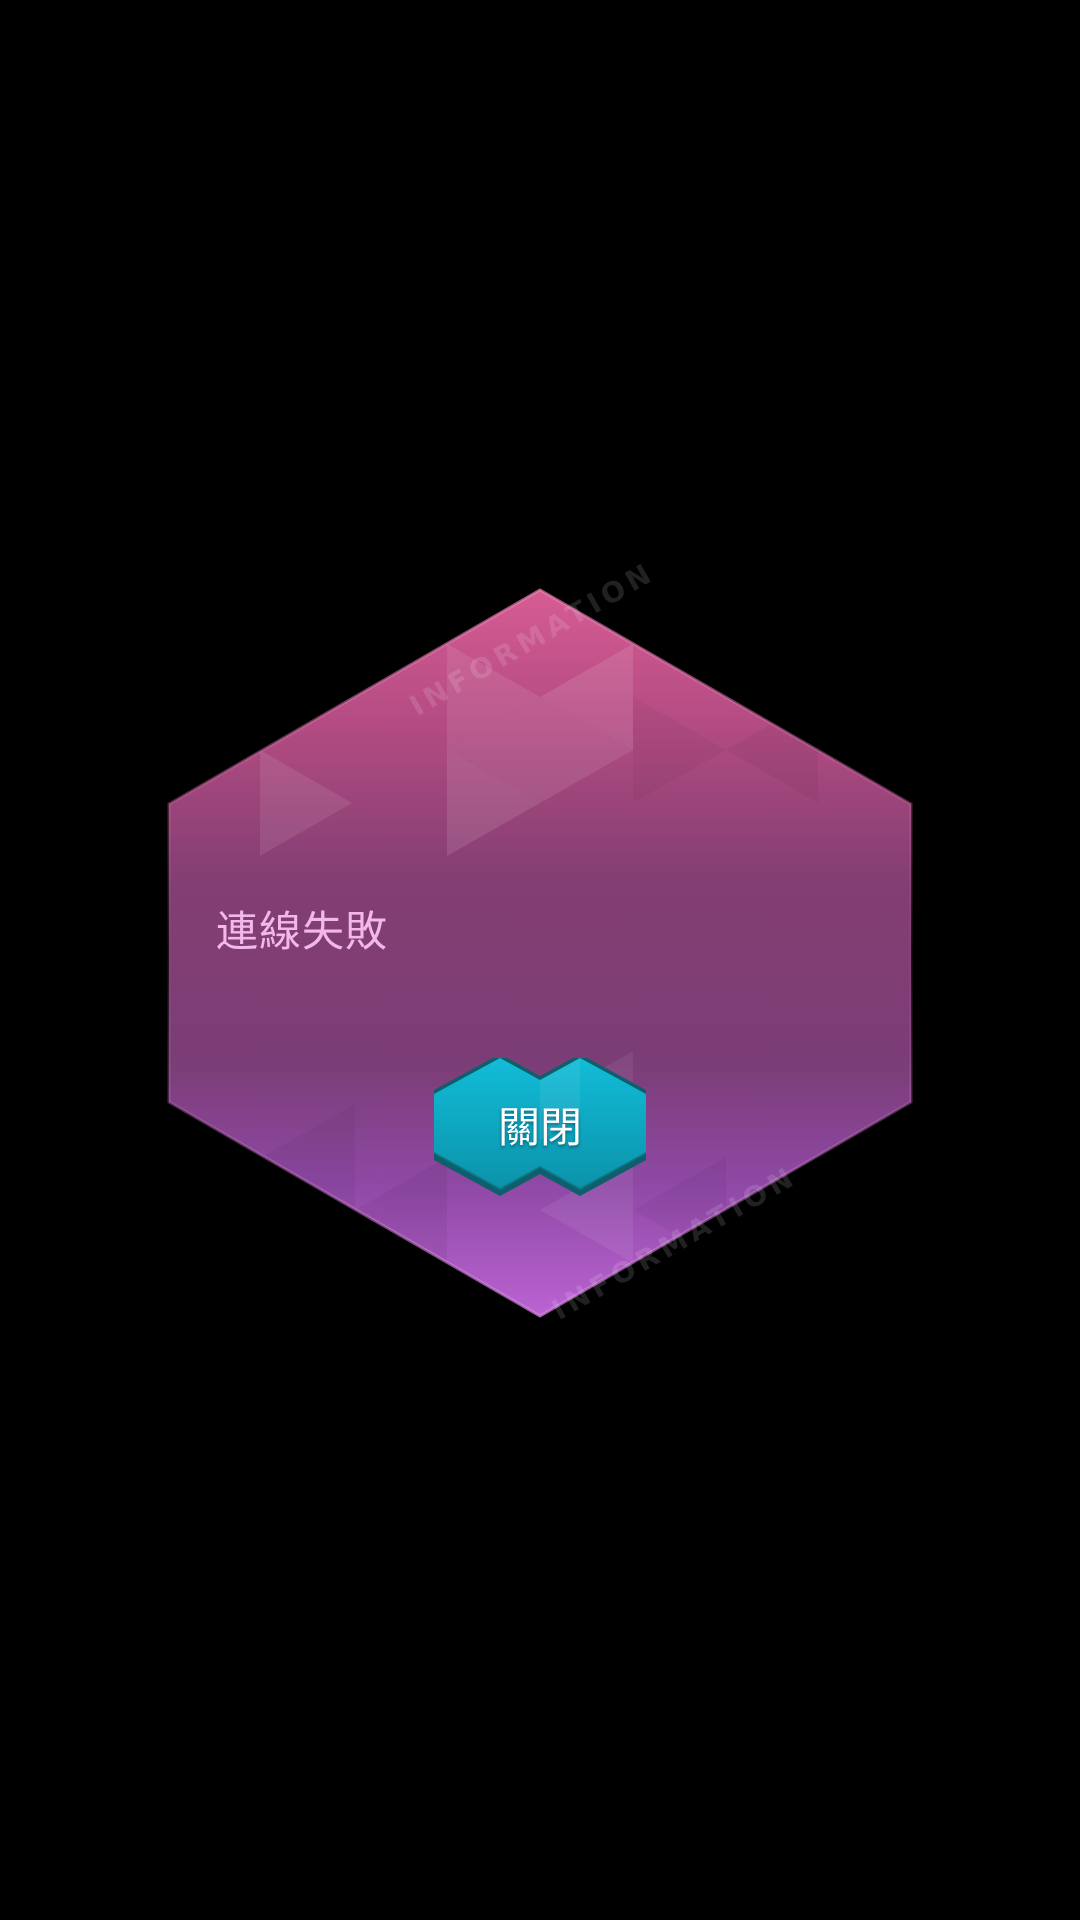 This screenshot has width=1080, height=1920. I want to click on close-button: 關閉, so click(540, 1127).